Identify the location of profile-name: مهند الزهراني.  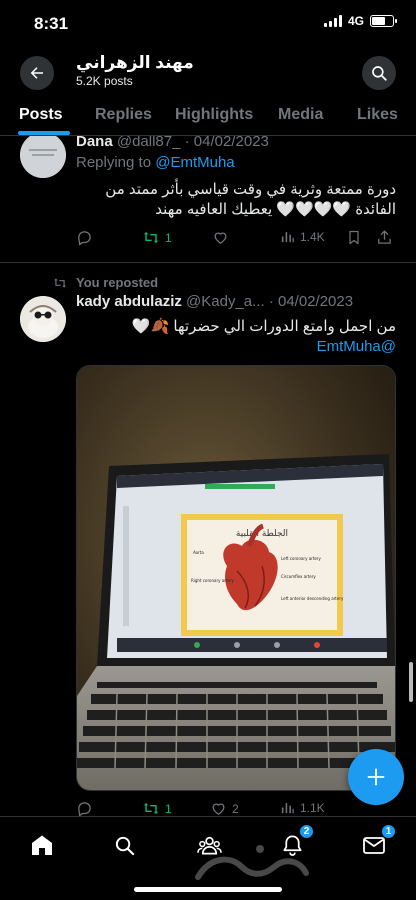
(135, 62).